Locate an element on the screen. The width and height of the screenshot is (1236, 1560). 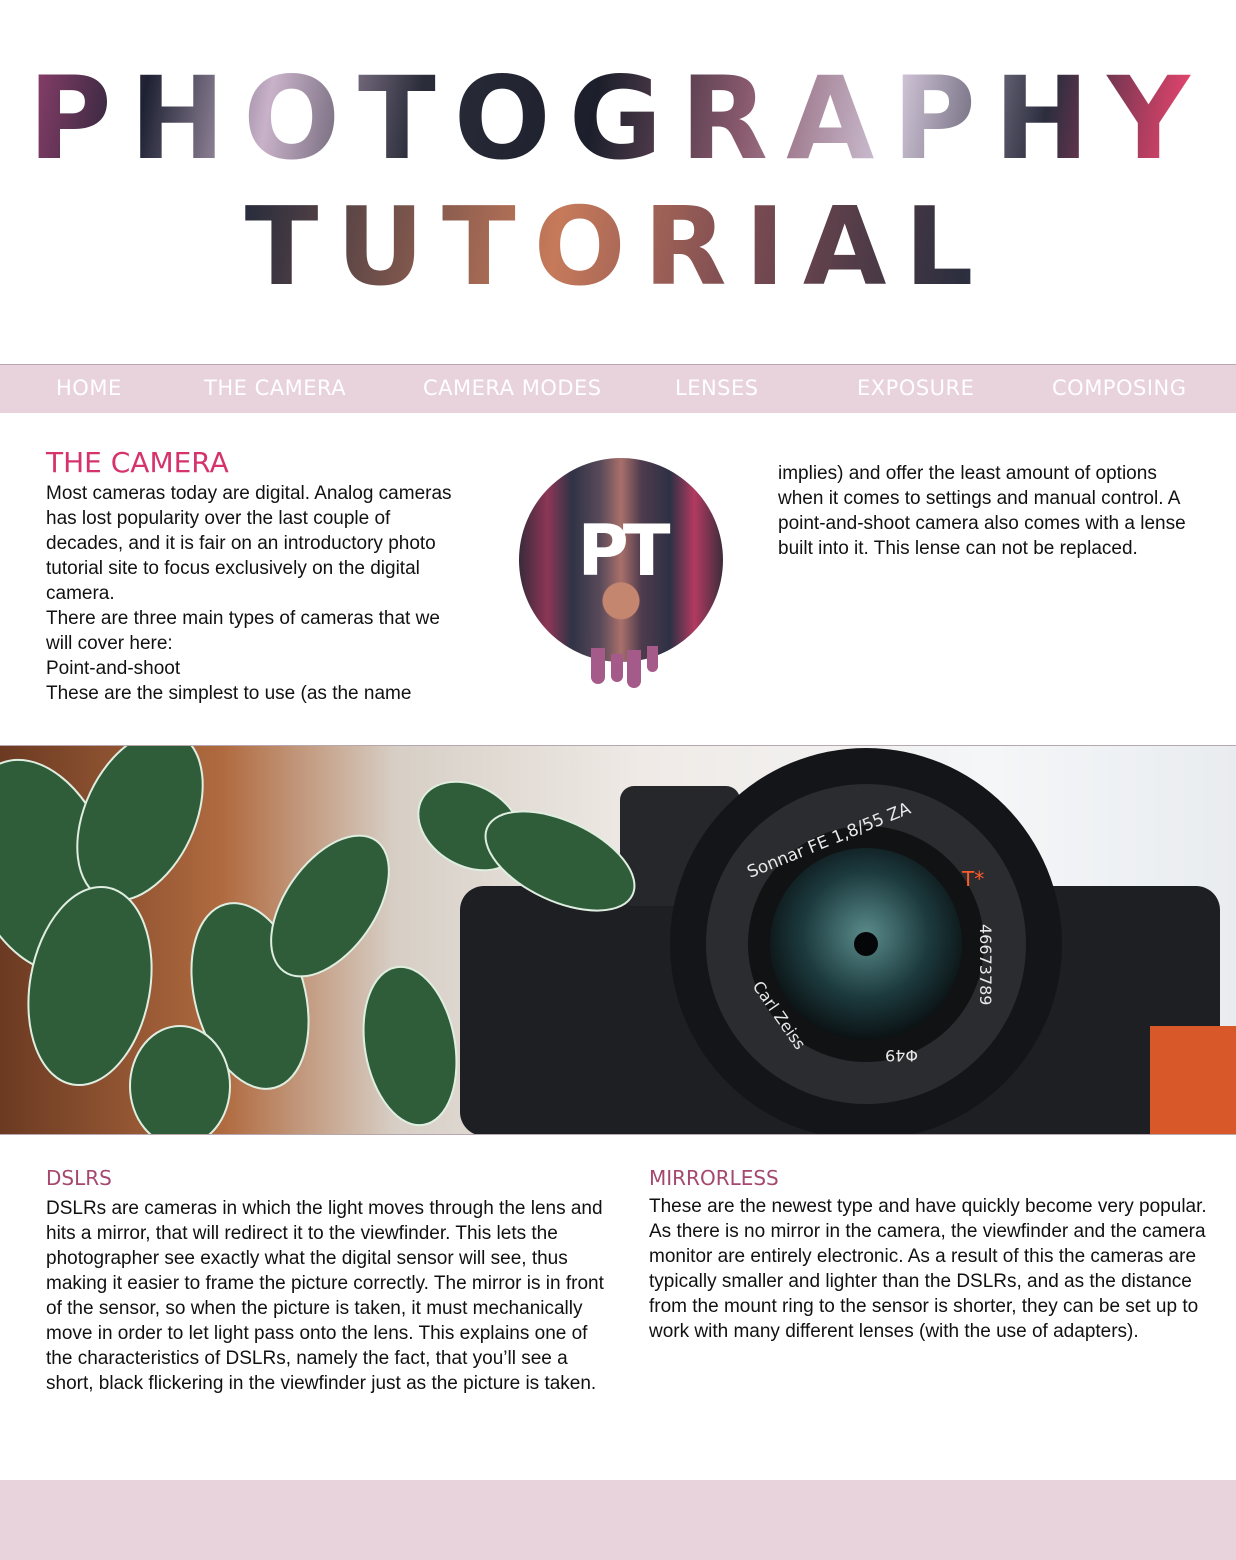
nav-item-the-camera: THE CAMERA is located at coordinates (275, 388).